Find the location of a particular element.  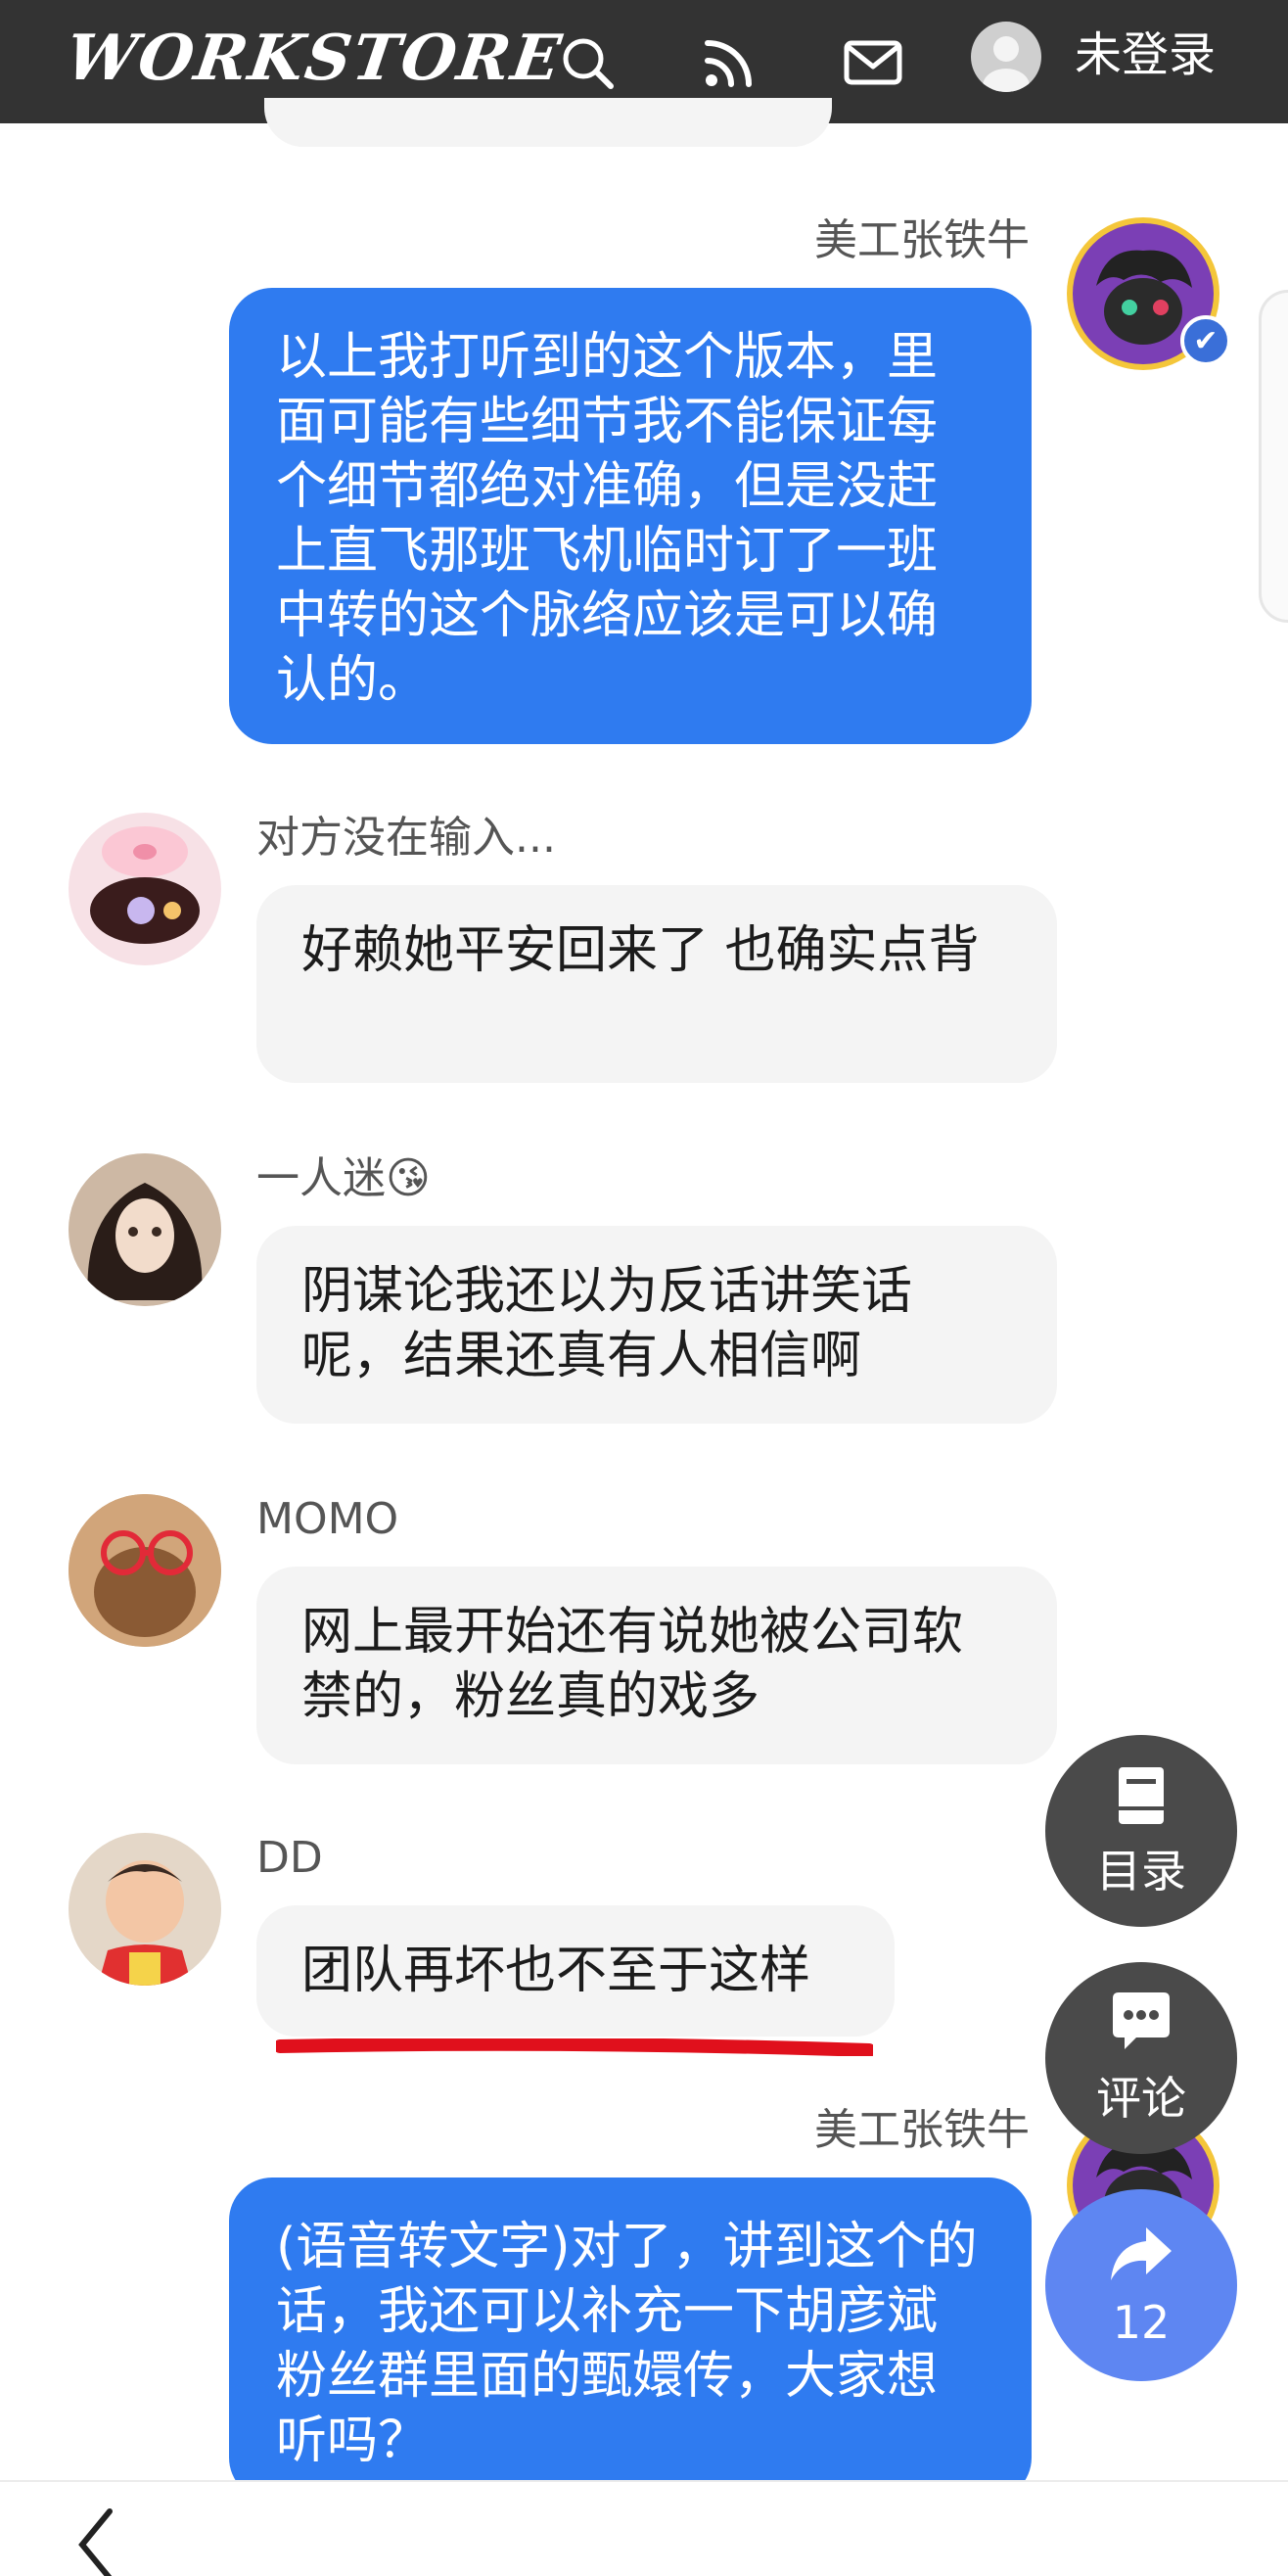

share-button: 12 is located at coordinates (1141, 2285).